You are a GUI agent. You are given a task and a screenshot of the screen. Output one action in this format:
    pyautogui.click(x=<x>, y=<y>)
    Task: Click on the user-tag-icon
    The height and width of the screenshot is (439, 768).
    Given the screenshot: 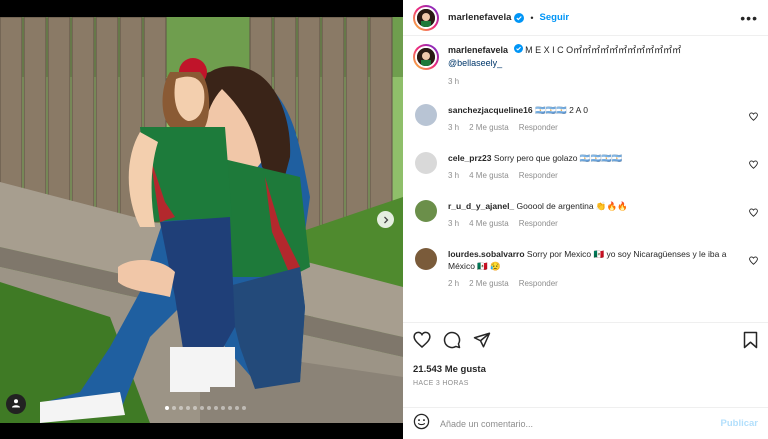 What is the action you would take?
    pyautogui.click(x=16, y=404)
    